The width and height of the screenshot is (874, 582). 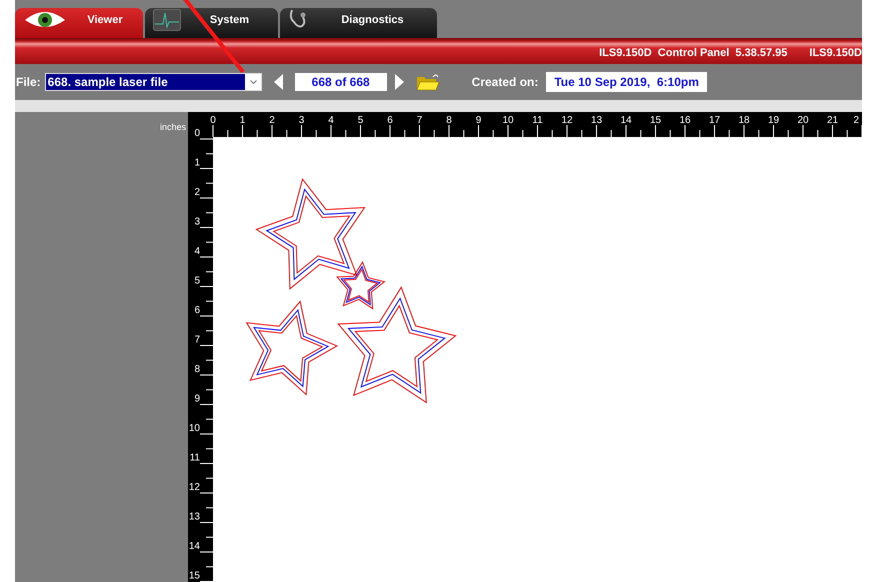 I want to click on tab: Diagnostics, so click(x=358, y=23).